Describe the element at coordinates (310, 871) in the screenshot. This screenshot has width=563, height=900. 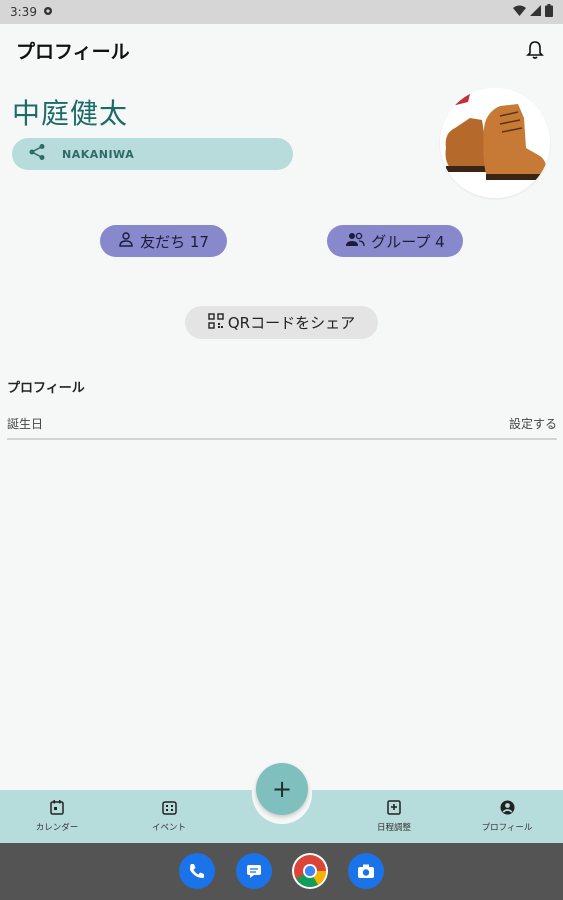
I see `chrome-app-icon` at that location.